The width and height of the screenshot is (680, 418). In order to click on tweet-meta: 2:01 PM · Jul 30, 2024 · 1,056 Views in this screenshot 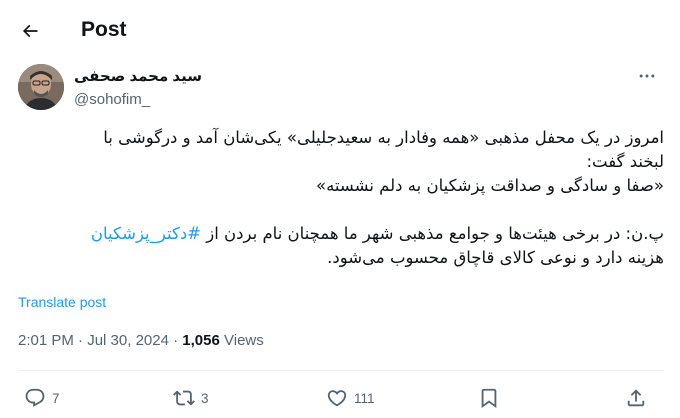, I will do `click(141, 341)`.